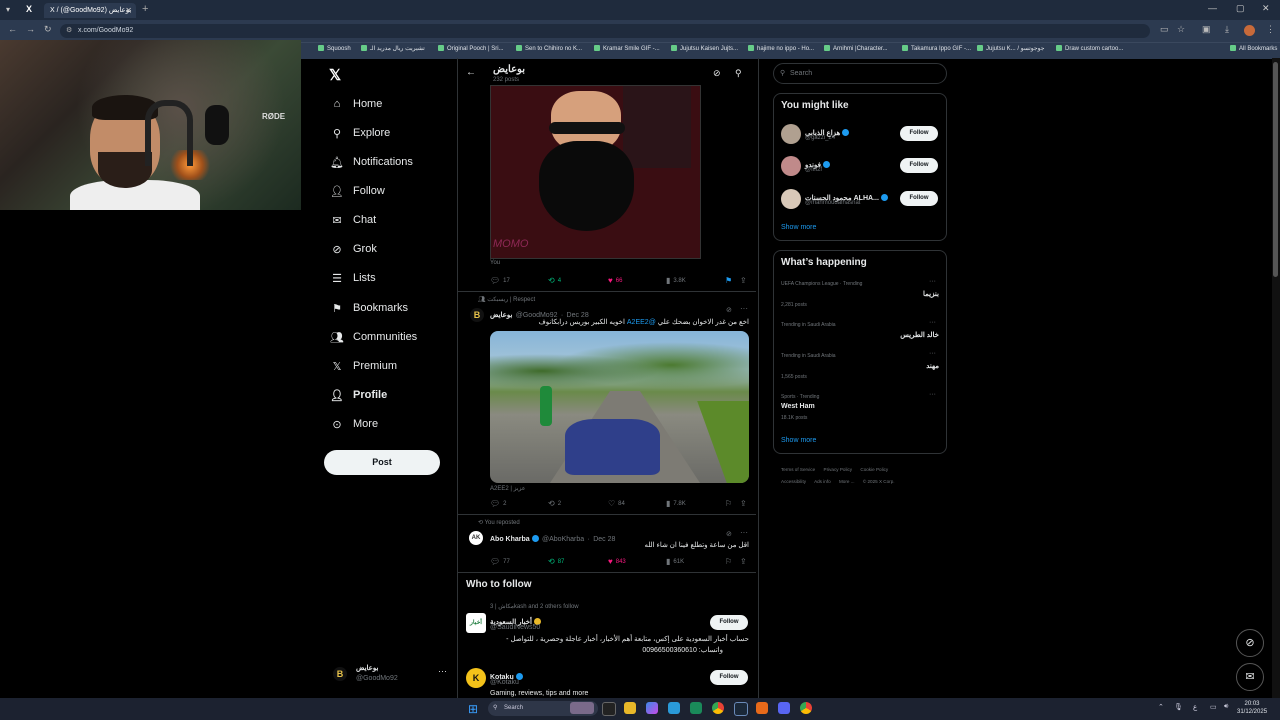 The height and width of the screenshot is (720, 1280). Describe the element at coordinates (90, 10) in the screenshot. I see `browser-tab-active: X / (@GoodMo92) بوعايض ✕` at that location.